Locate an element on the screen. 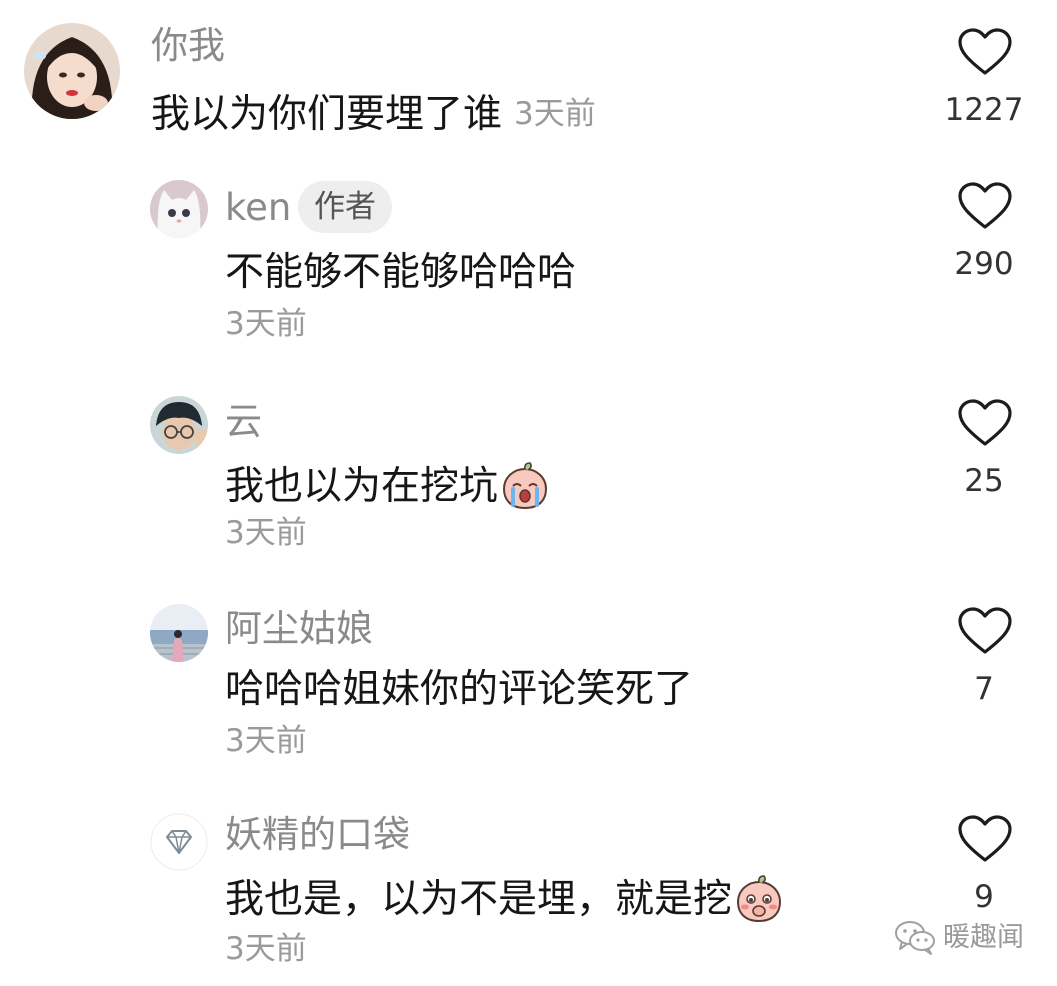 The width and height of the screenshot is (1057, 986). comment-username: 妖精的口袋 is located at coordinates (317, 834).